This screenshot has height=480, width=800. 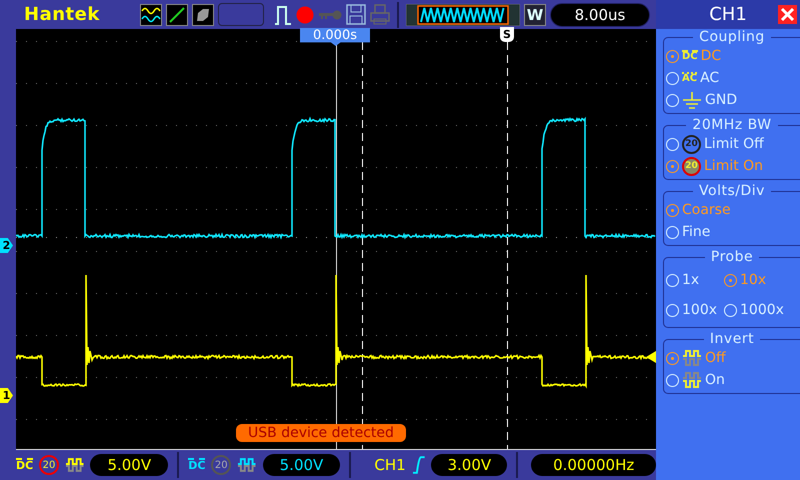 I want to click on radio-option: 100x, so click(x=693, y=310).